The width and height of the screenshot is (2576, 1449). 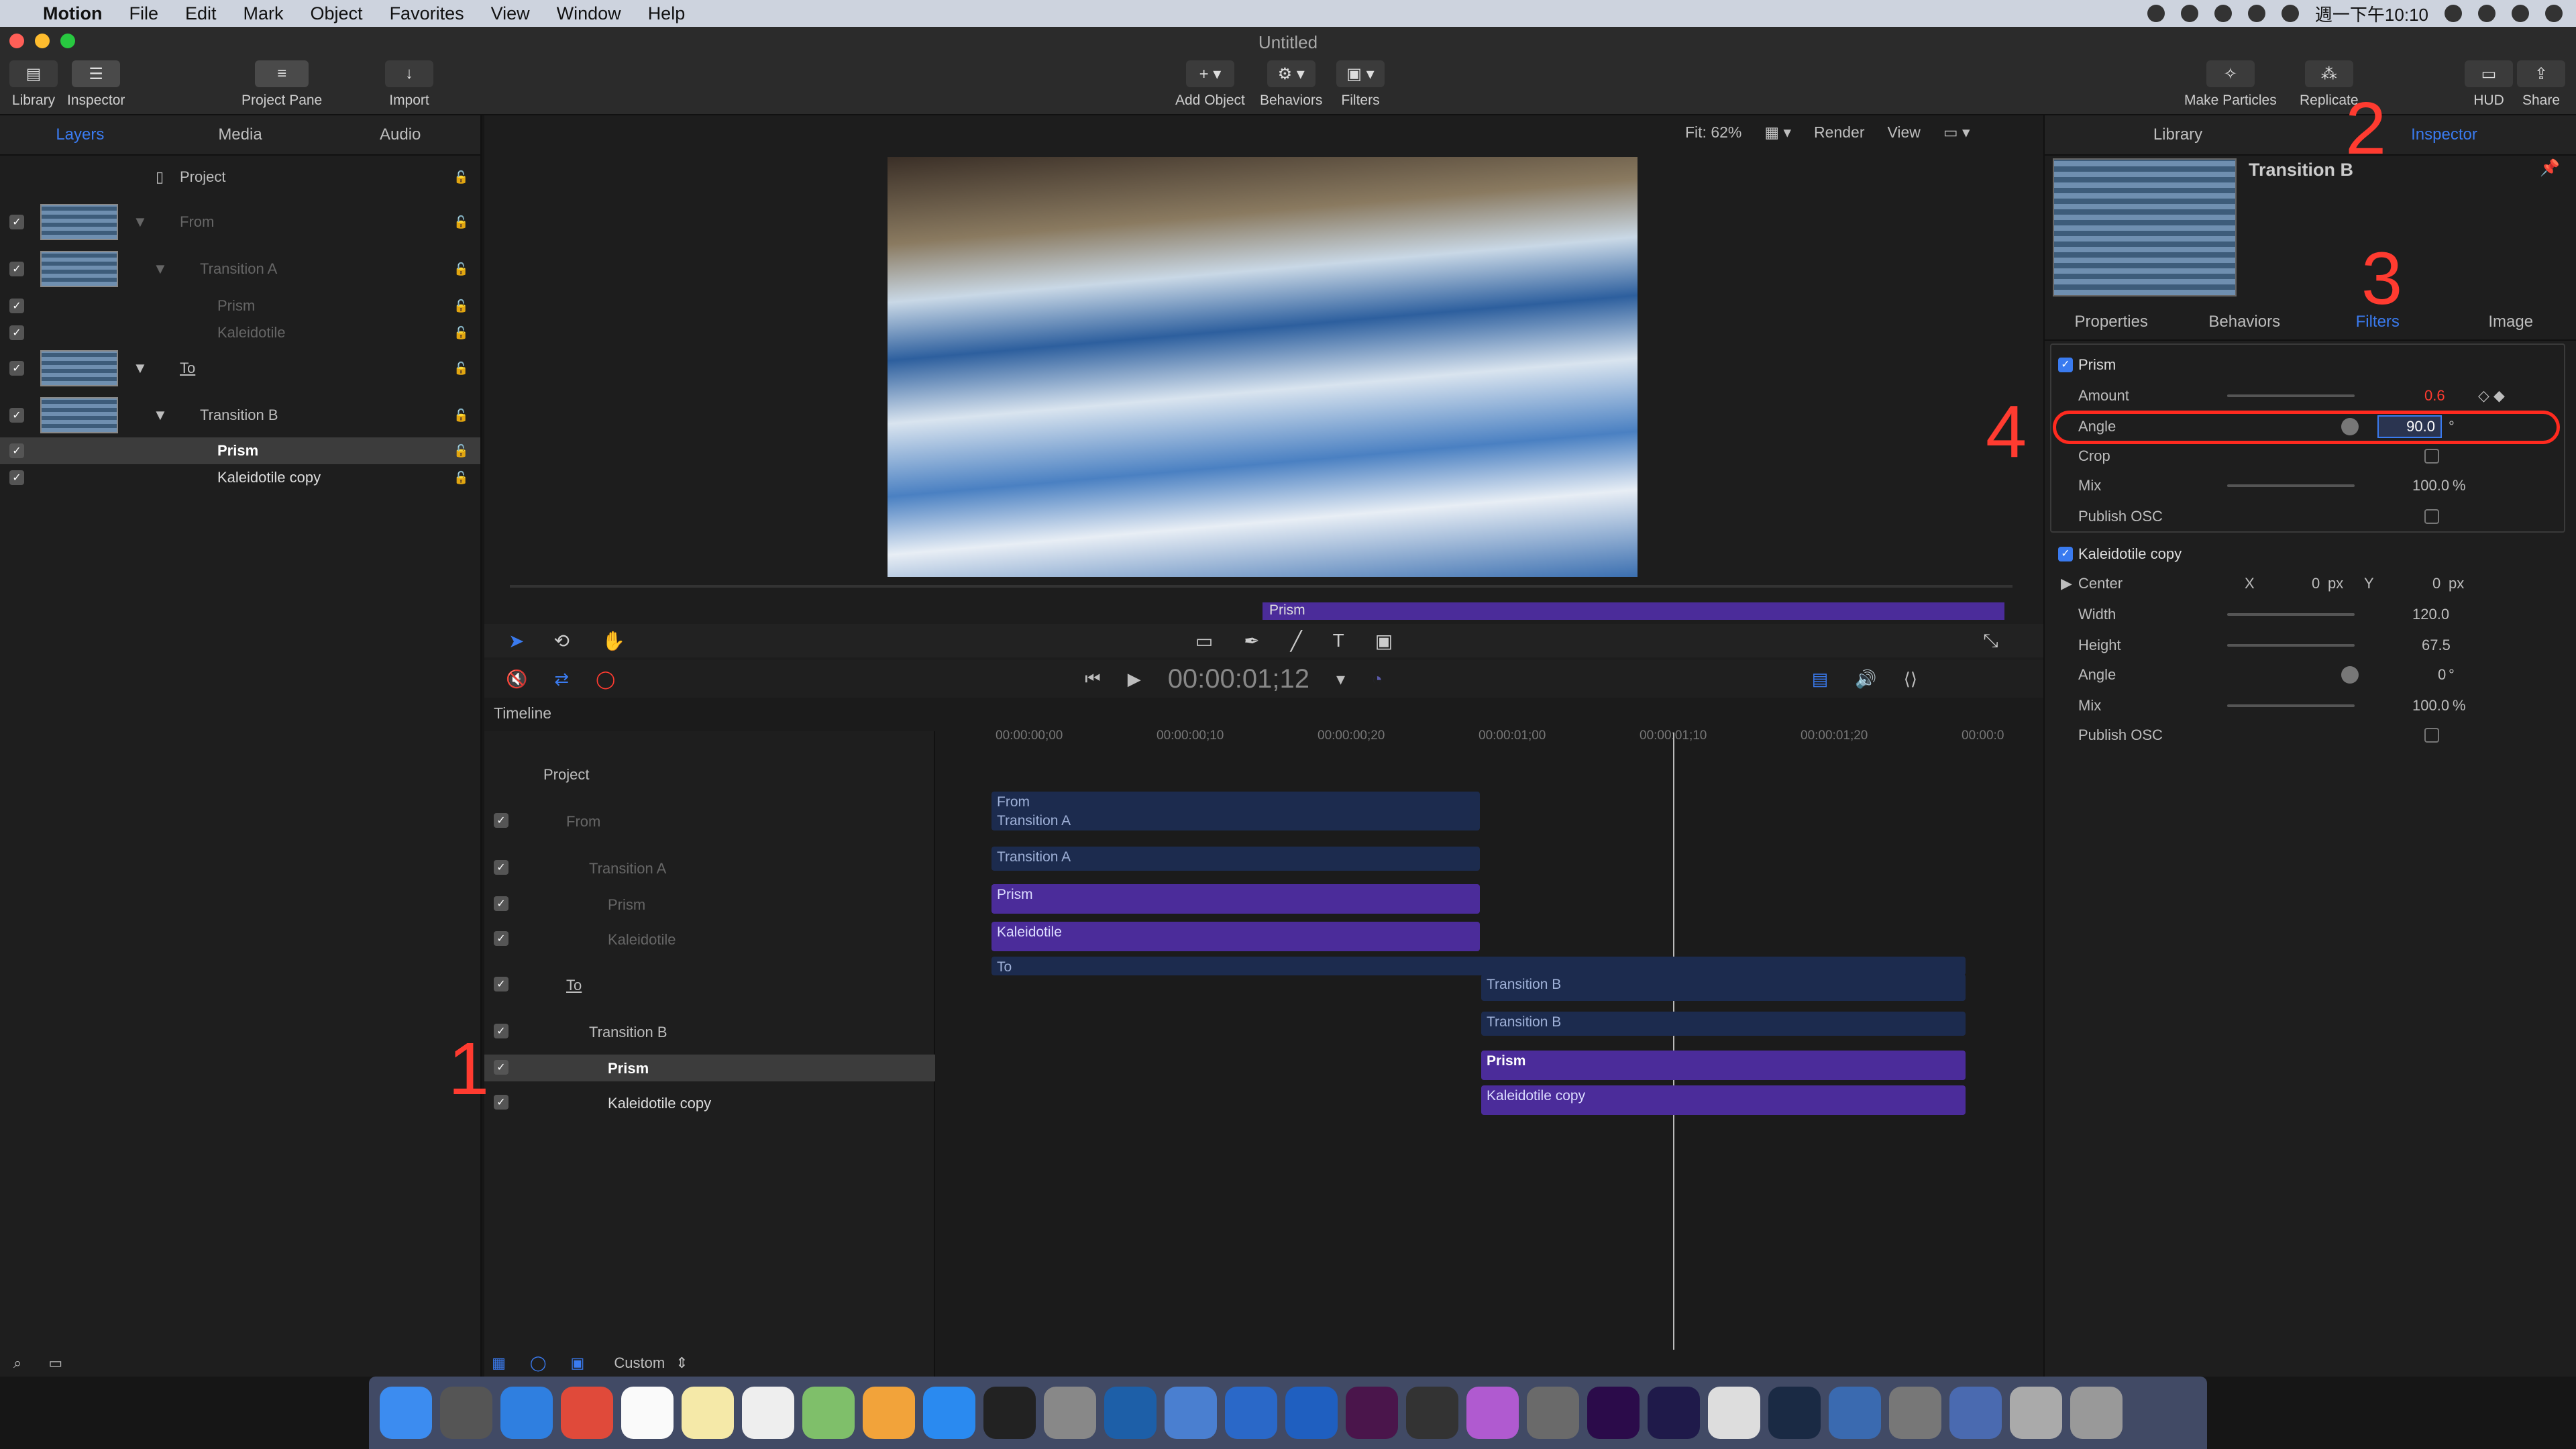 What do you see at coordinates (1673, 1041) in the screenshot?
I see `playhead` at bounding box center [1673, 1041].